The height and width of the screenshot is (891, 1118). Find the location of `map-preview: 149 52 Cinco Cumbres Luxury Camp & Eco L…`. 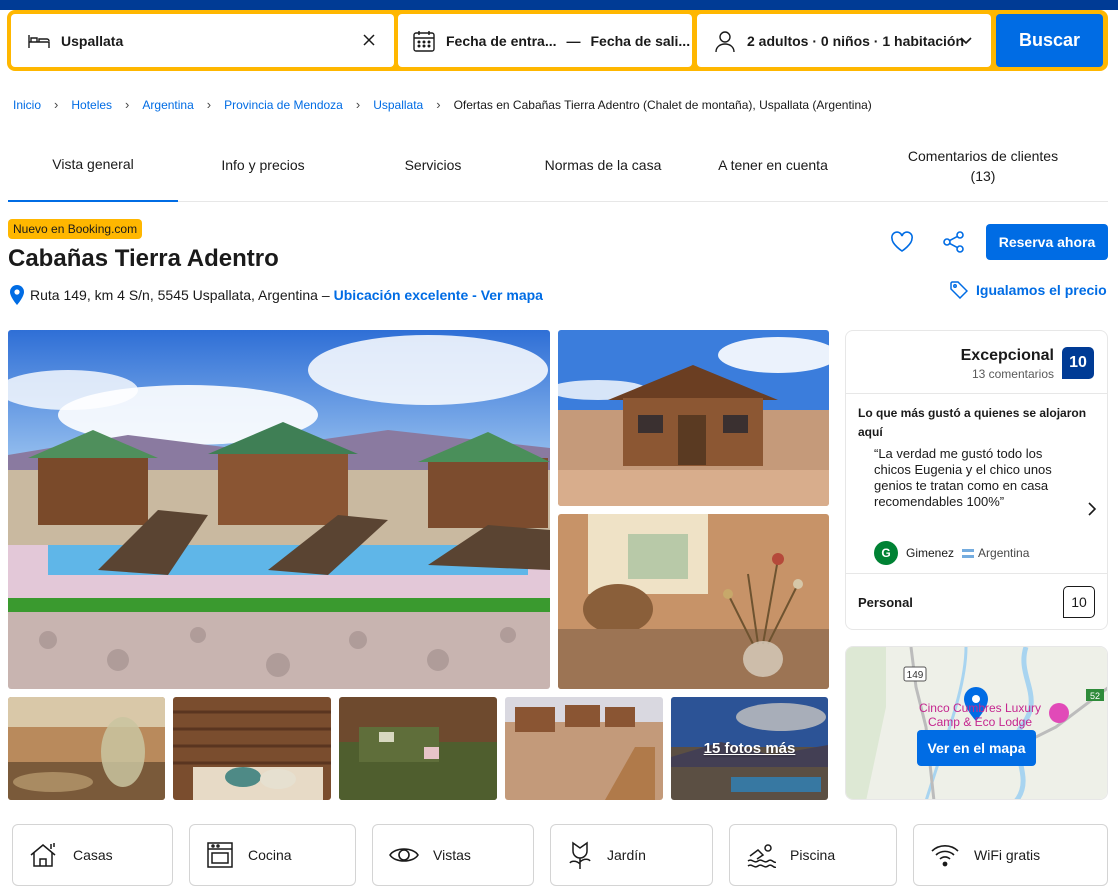

map-preview: 149 52 Cinco Cumbres Luxury Camp & Eco L… is located at coordinates (976, 723).